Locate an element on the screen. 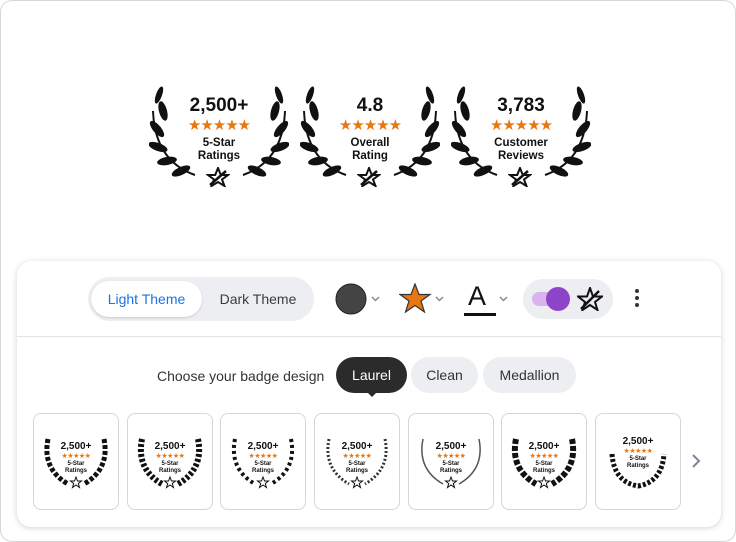 The width and height of the screenshot is (736, 542). preview-badge: 4.8 ★★★★★ Overall Rating is located at coordinates (370, 137).